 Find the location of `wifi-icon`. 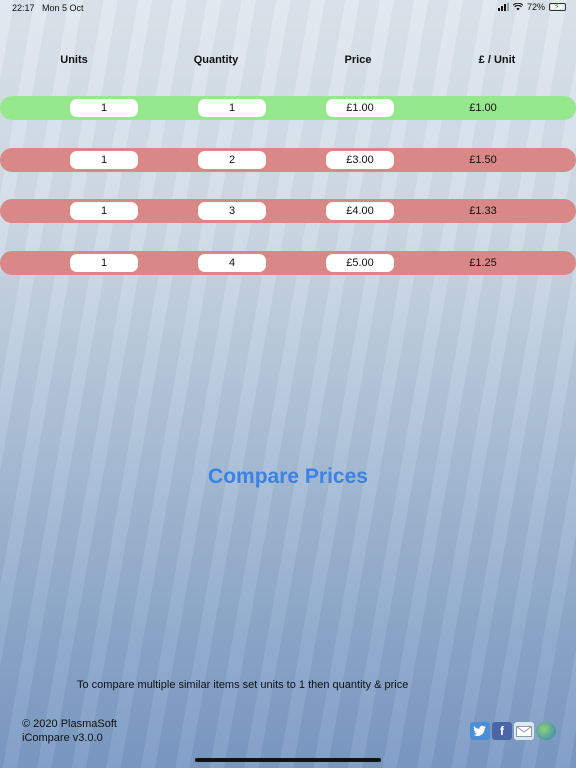

wifi-icon is located at coordinates (517, 7).